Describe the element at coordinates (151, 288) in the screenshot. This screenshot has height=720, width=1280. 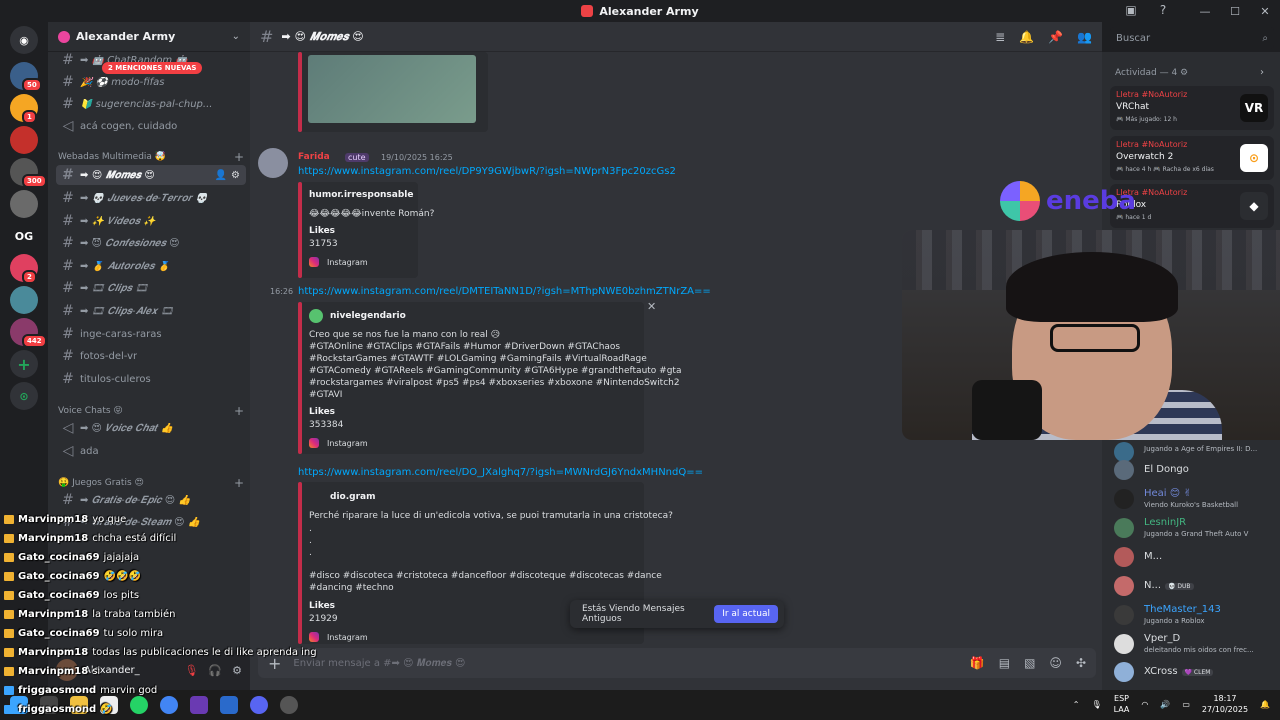
I see `channel-item: # ➡ 🎞 𝑪𝒍𝒊𝒑𝒔 🎞` at that location.